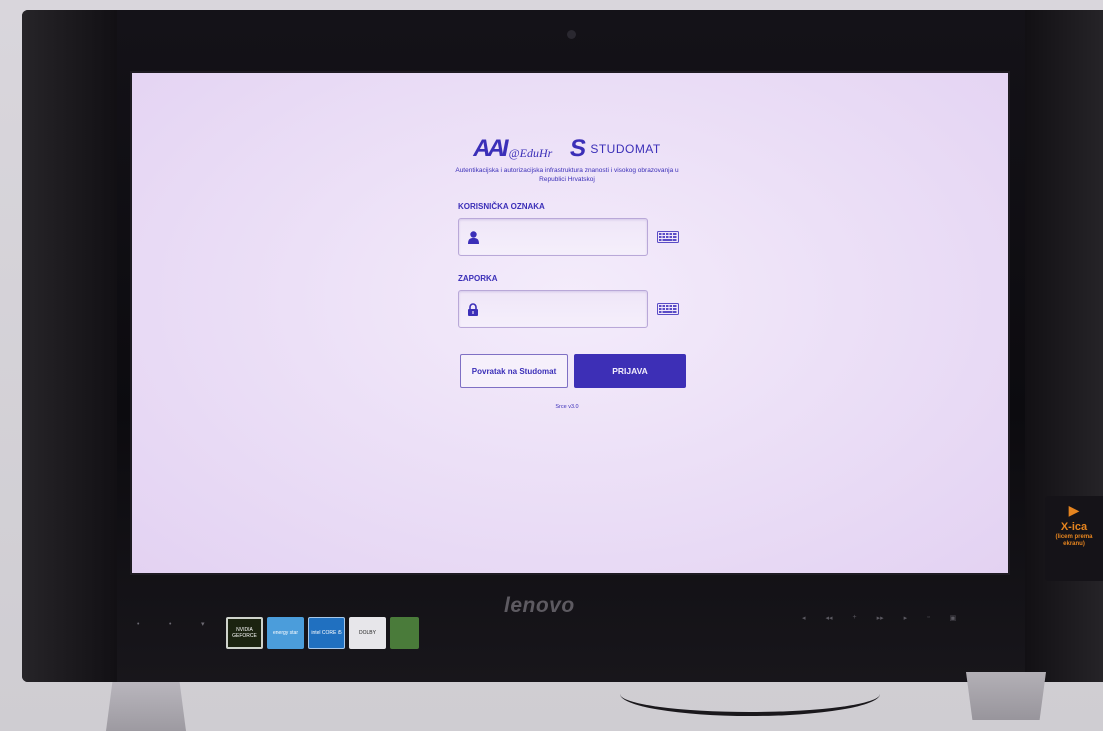 Image resolution: width=1103 pixels, height=731 pixels. I want to click on username-row, so click(575, 237).